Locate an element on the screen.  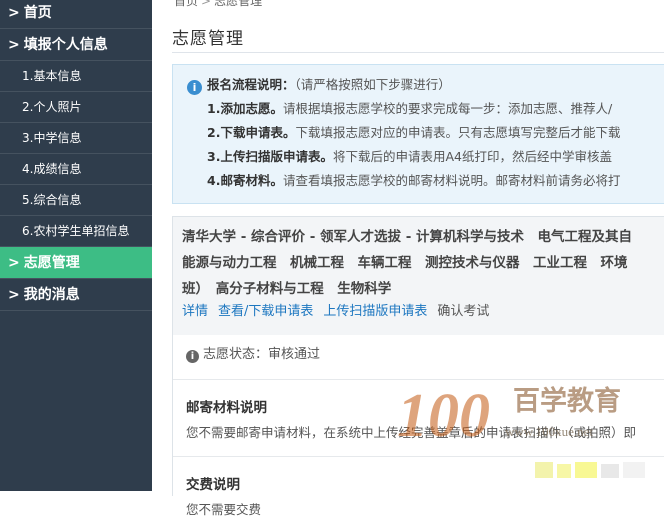
nav-fill-personal-info-label: 填报个人信息 is located at coordinates (65, 45).